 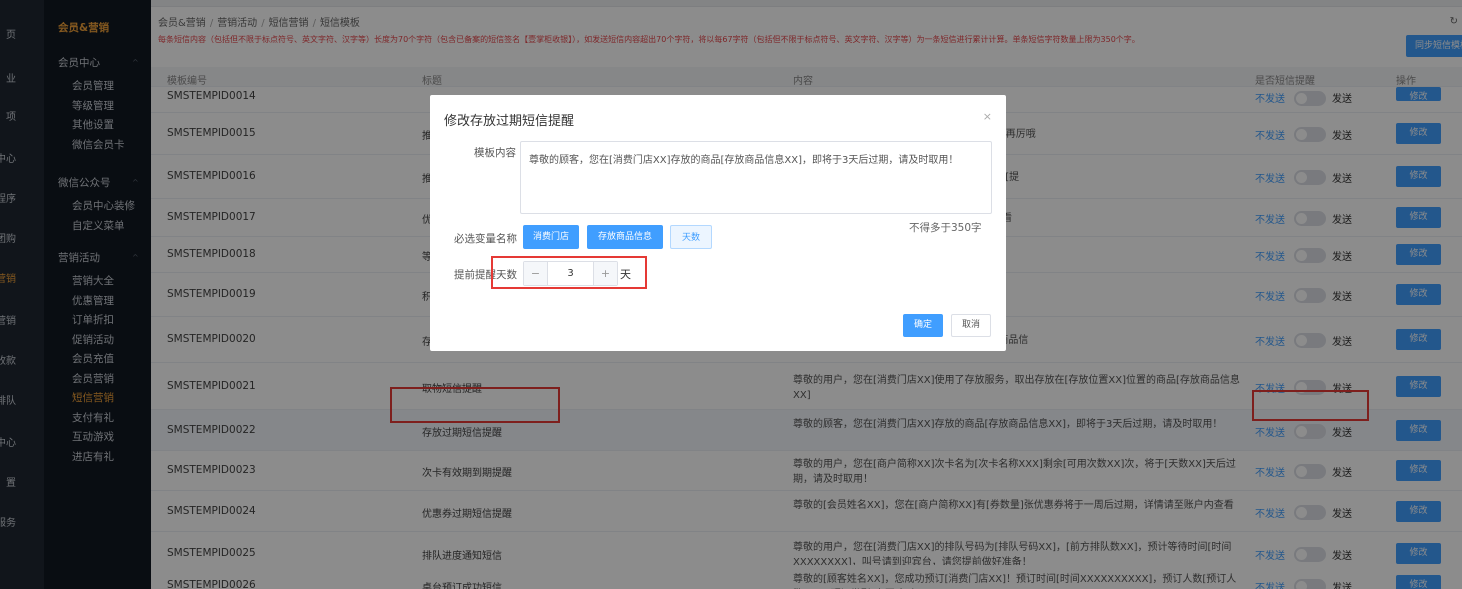 I want to click on highlight-days-box, so click(x=569, y=272).